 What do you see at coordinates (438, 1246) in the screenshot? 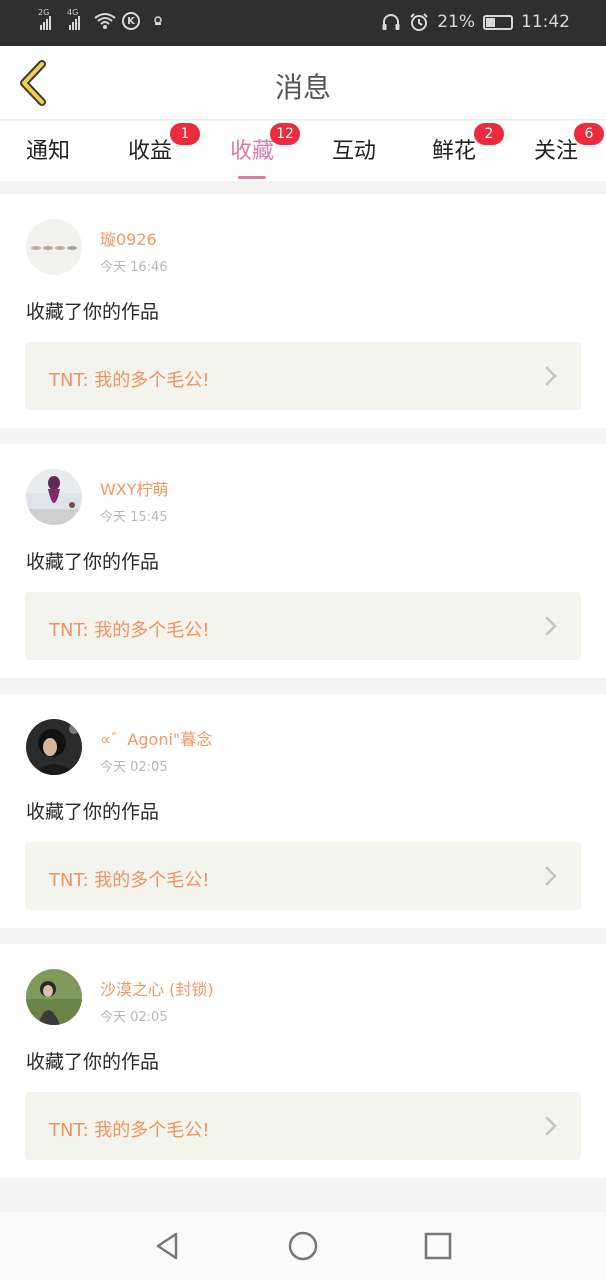
I see `square-recent-icon` at bounding box center [438, 1246].